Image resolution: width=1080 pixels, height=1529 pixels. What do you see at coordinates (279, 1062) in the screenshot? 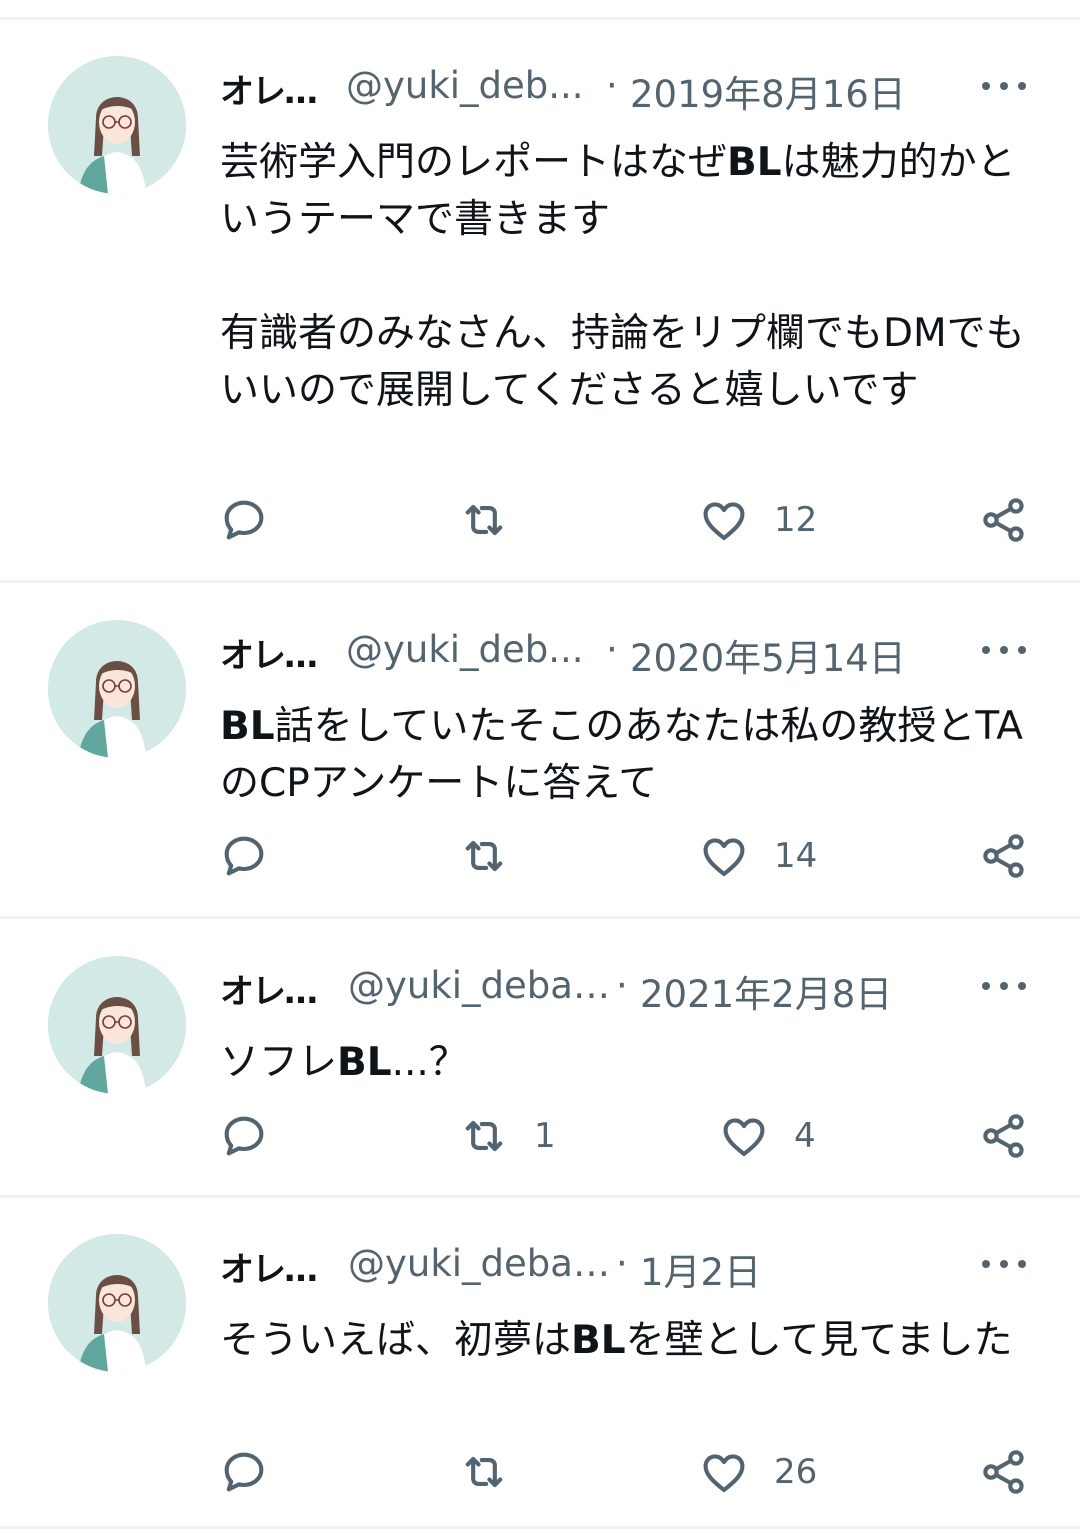
I see `tweet-text-part: ソフレ` at bounding box center [279, 1062].